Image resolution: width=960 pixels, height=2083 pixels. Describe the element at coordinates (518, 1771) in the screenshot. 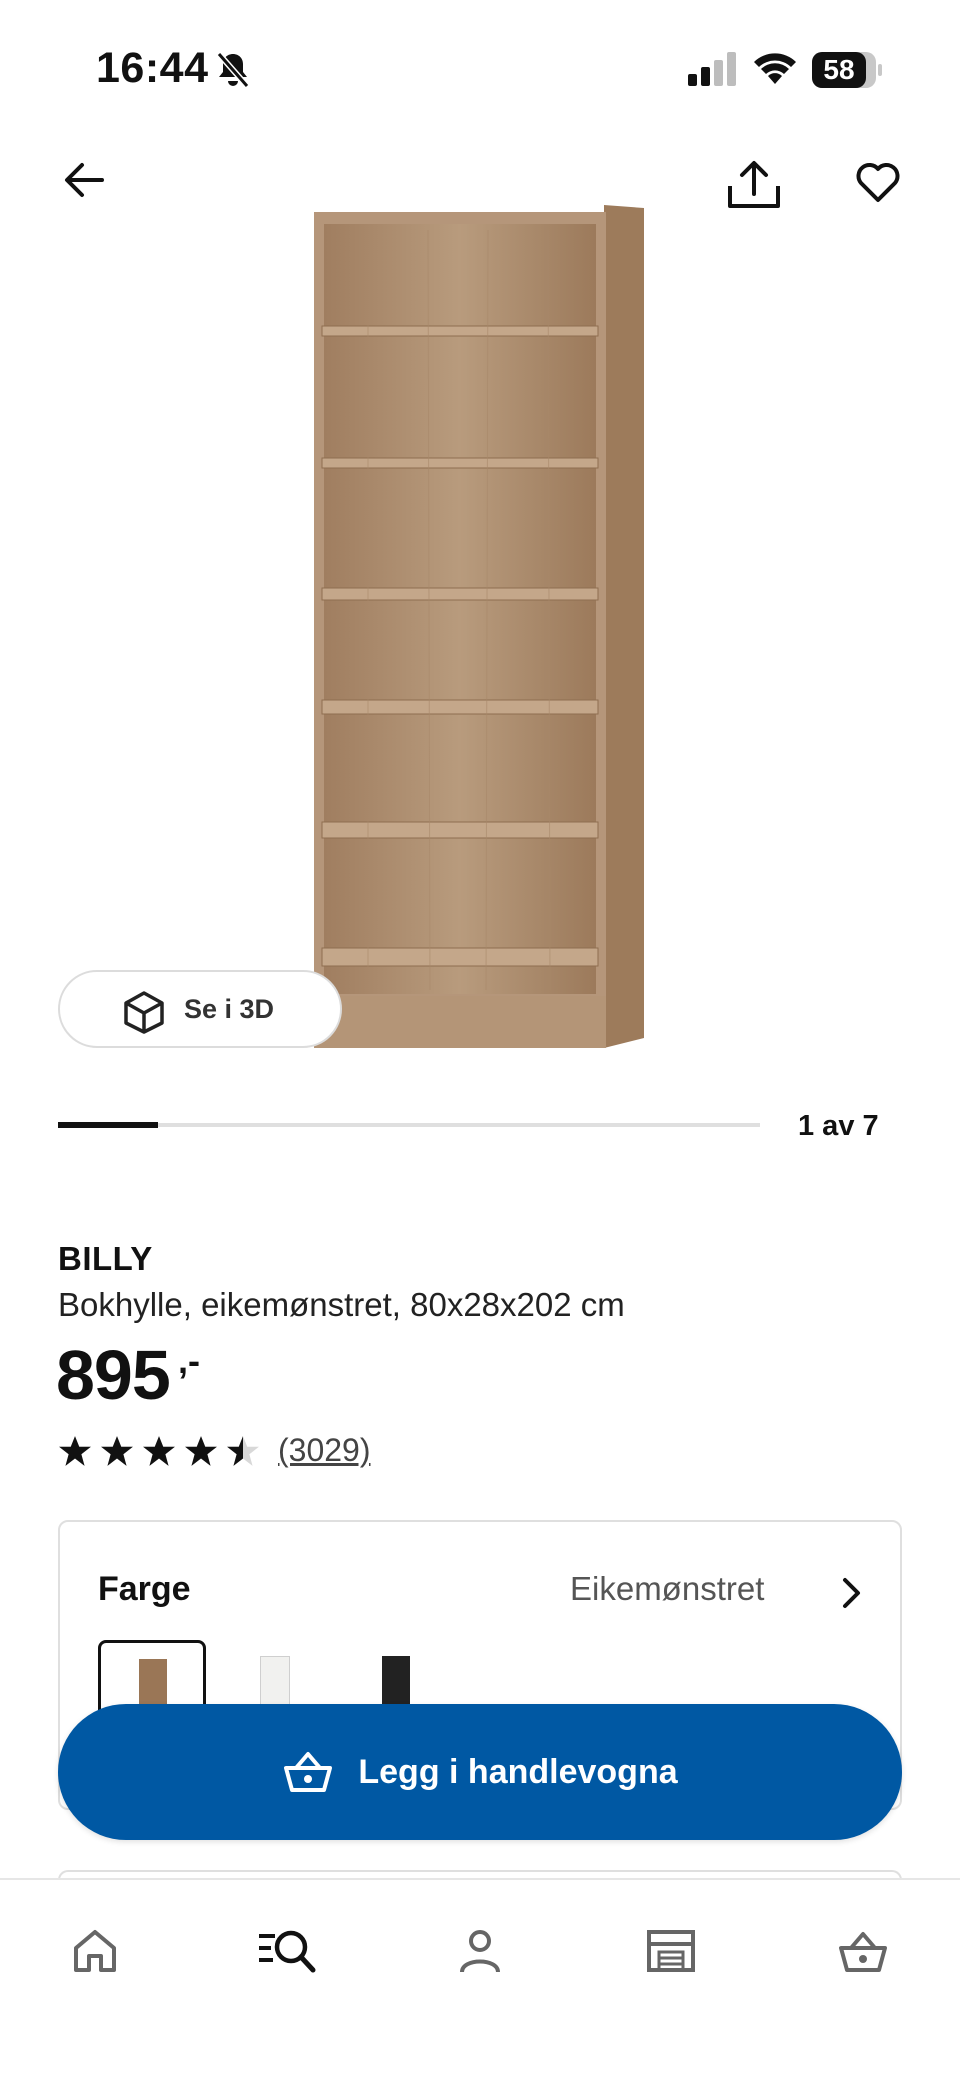

I see `add-to-cart-label: Legg i handlevogna` at that location.